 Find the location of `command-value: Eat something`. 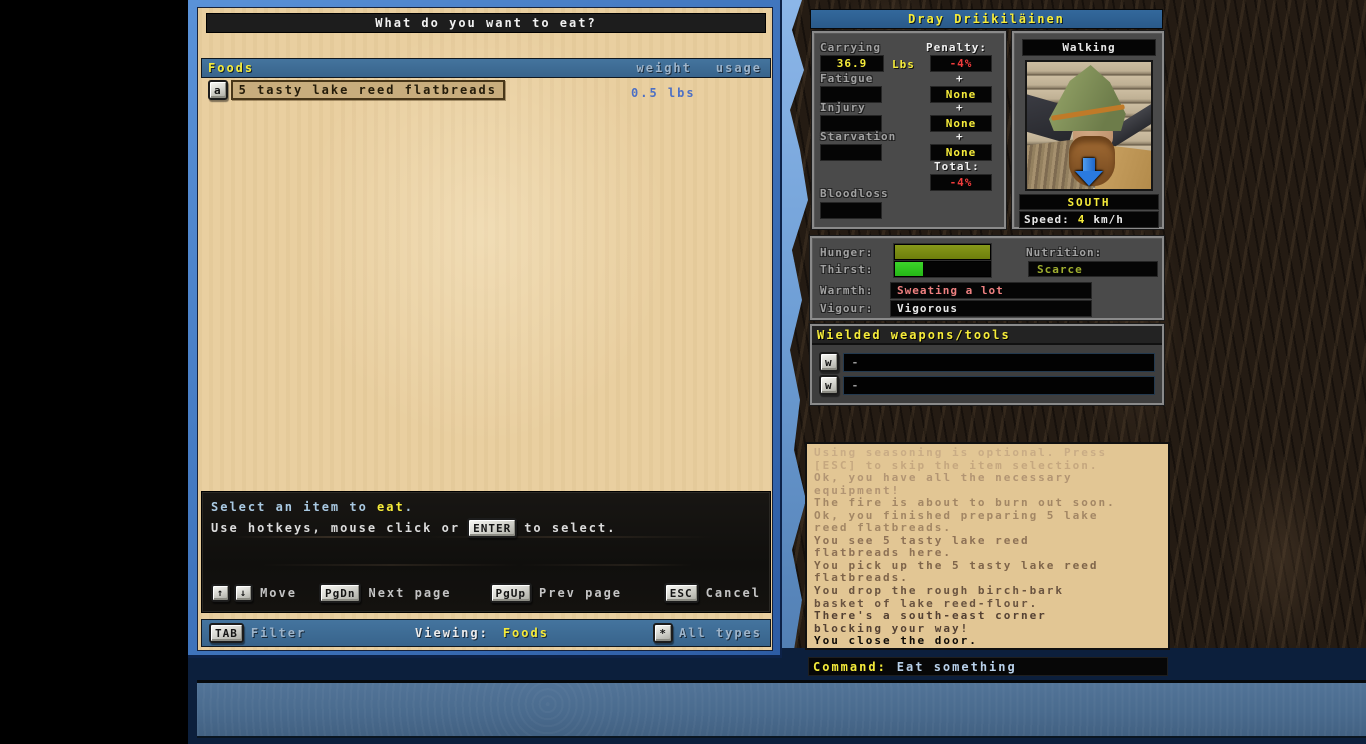

command-value: Eat something is located at coordinates (956, 666).